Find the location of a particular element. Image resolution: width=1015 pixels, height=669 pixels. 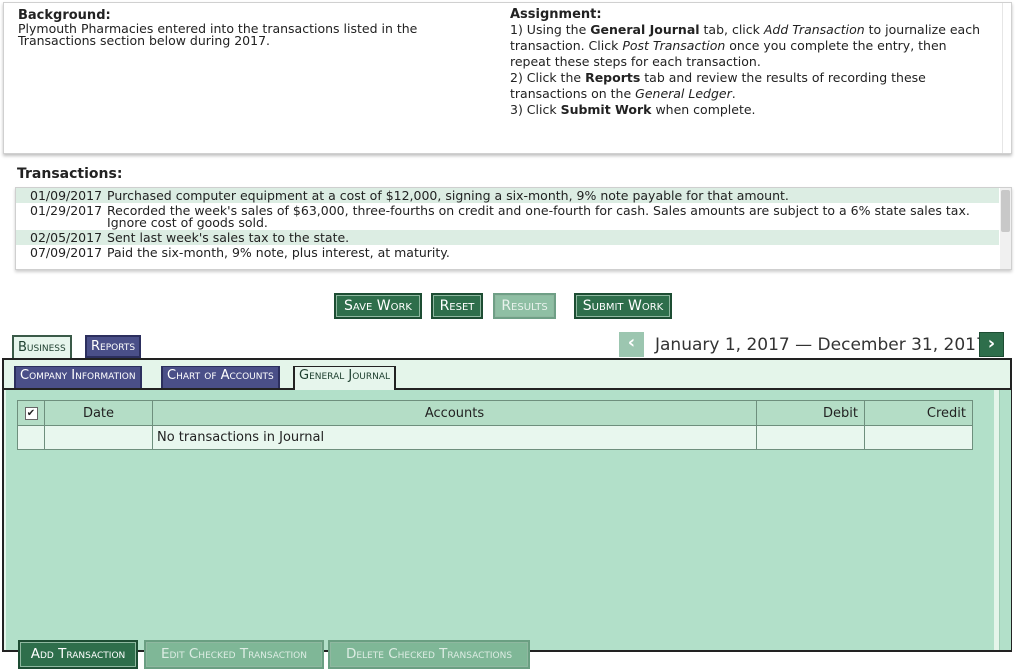

edit-checked-transaction-button: Edit Checked Transaction is located at coordinates (234, 654).